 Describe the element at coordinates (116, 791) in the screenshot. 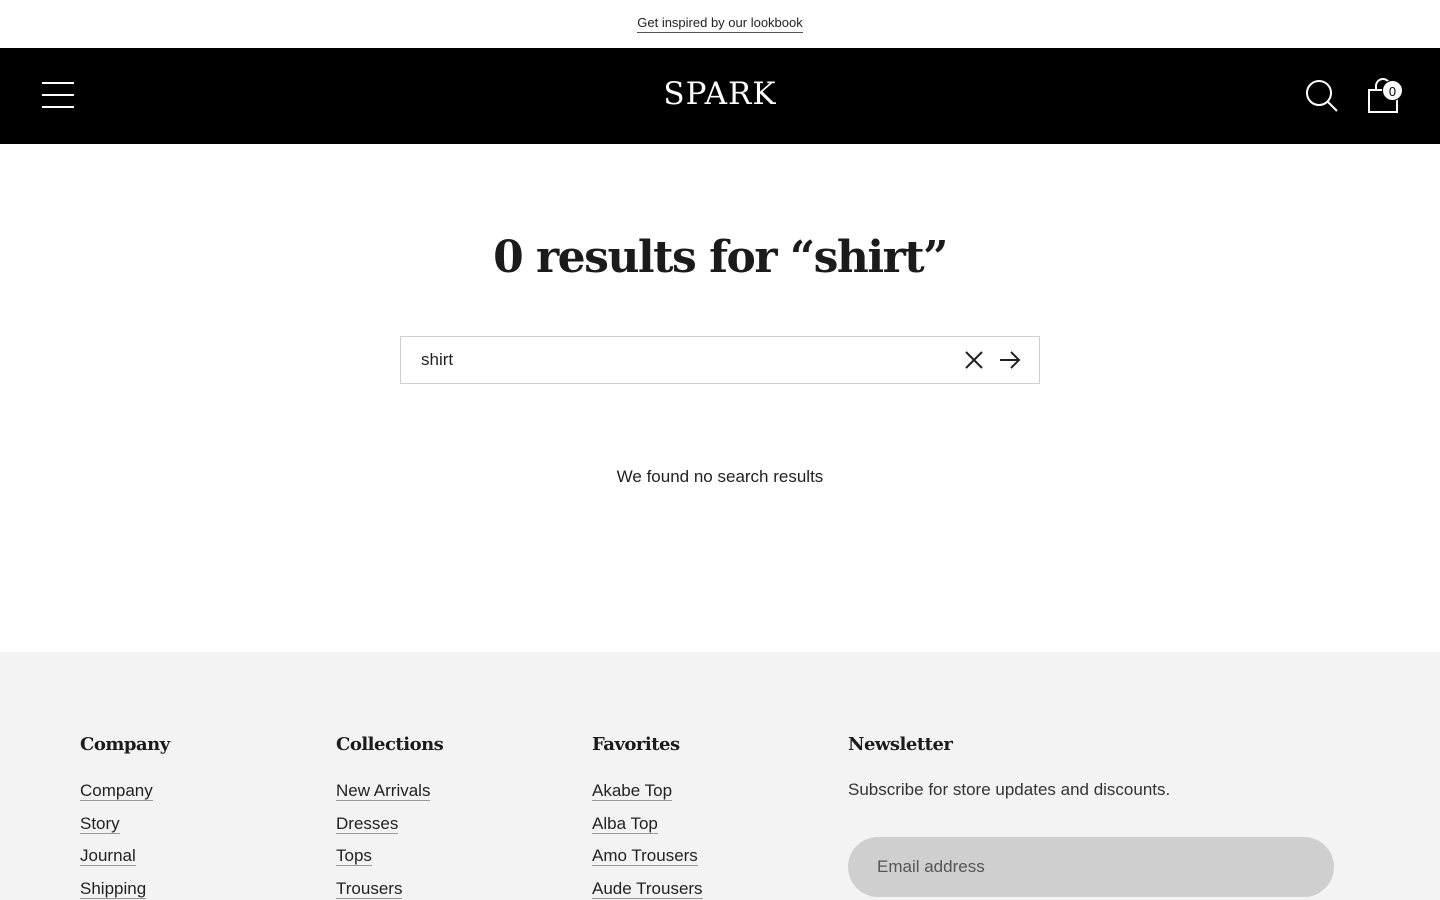

I see `footer-link-company: Company` at that location.